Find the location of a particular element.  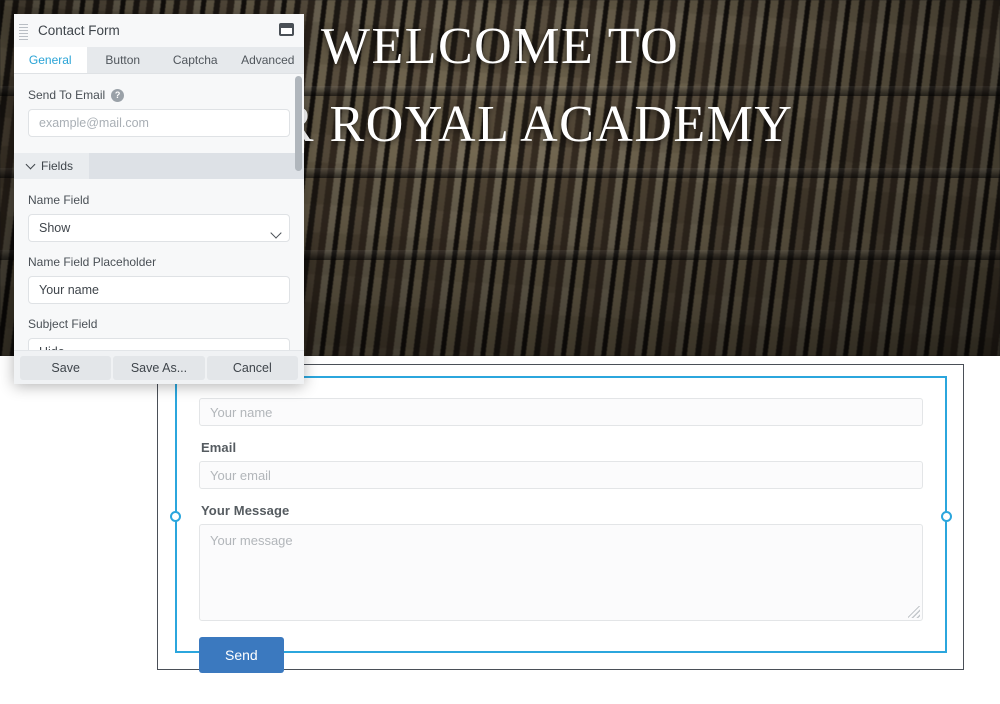

panel-body: Send To Email ? Fields Name Field is located at coordinates (159, 212).